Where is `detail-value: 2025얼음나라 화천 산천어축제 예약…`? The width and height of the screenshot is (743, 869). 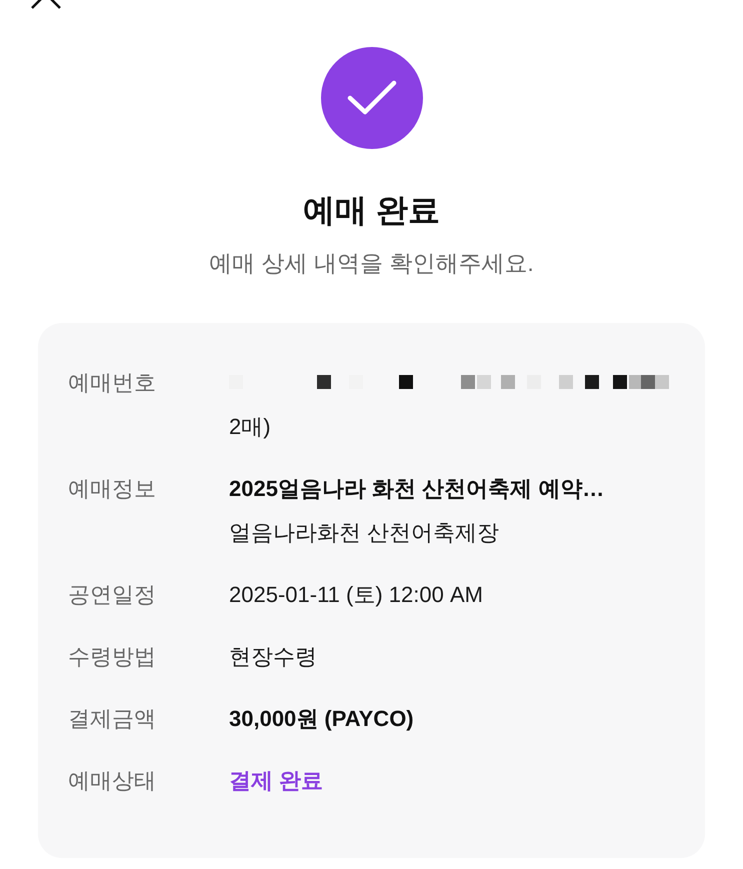
detail-value: 2025얼음나라 화천 산천어축제 예약… is located at coordinates (416, 489).